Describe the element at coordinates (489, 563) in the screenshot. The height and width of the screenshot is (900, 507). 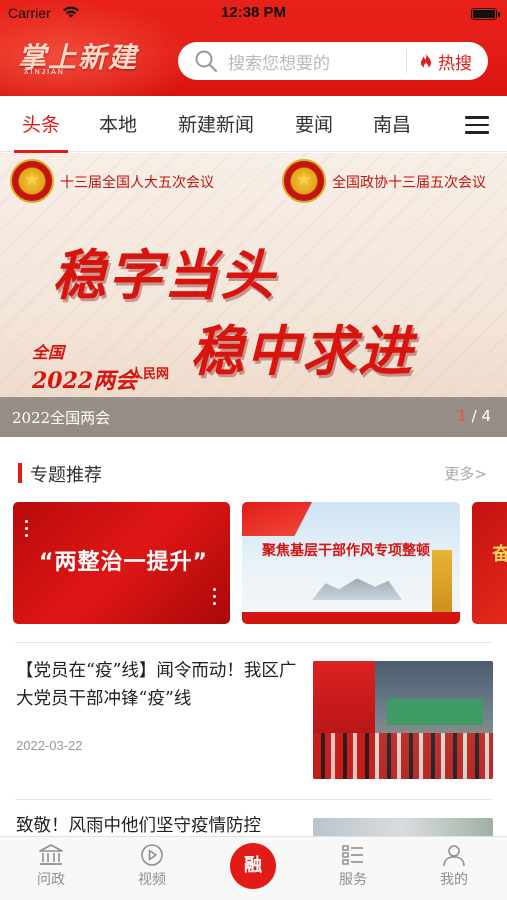
I see `topic-card-partial: 奋` at that location.